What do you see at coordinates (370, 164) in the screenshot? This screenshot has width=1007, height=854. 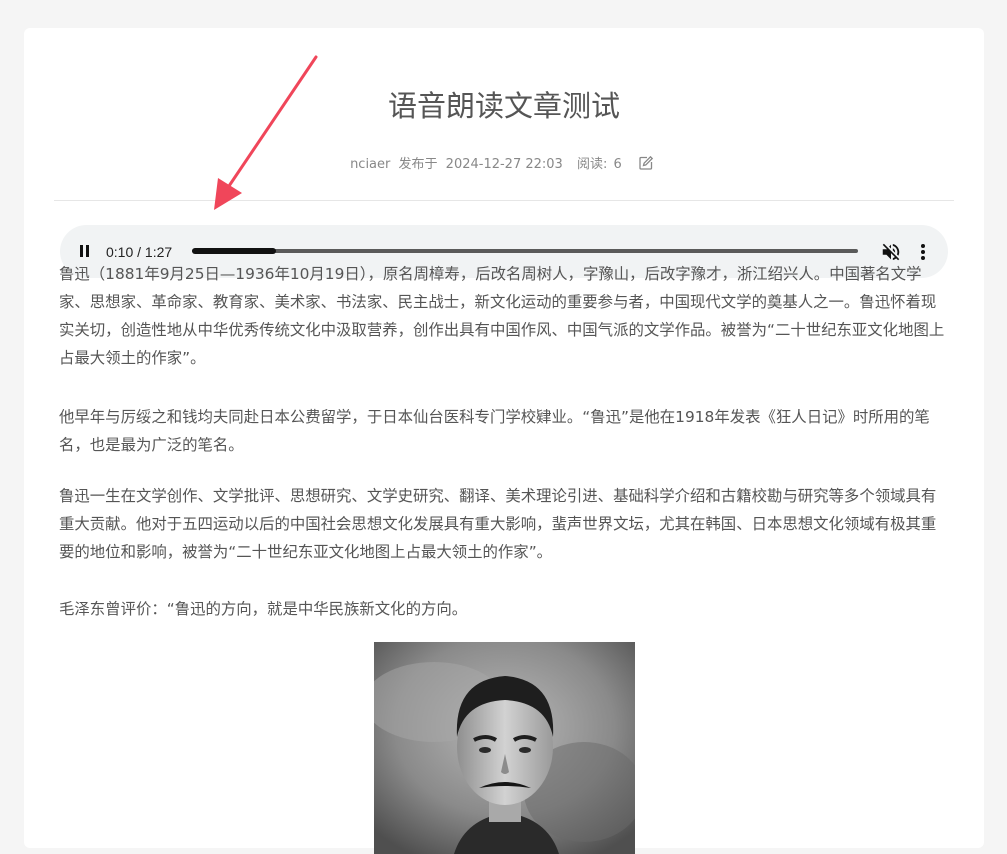 I see `author-name: nciaer` at bounding box center [370, 164].